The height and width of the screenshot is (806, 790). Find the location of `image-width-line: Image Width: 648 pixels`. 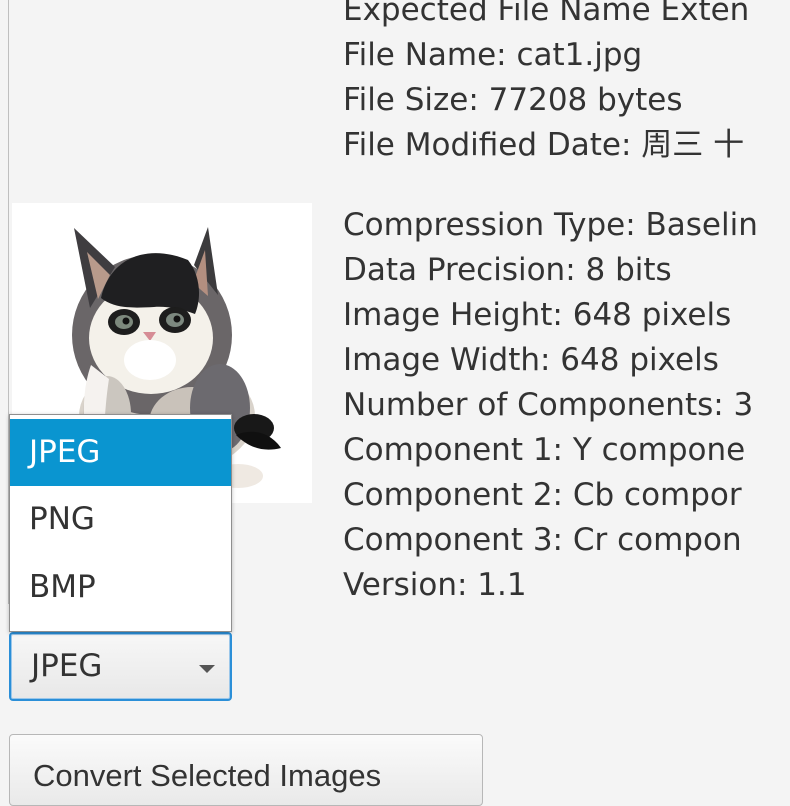

image-width-line: Image Width: 648 pixels is located at coordinates (531, 360).